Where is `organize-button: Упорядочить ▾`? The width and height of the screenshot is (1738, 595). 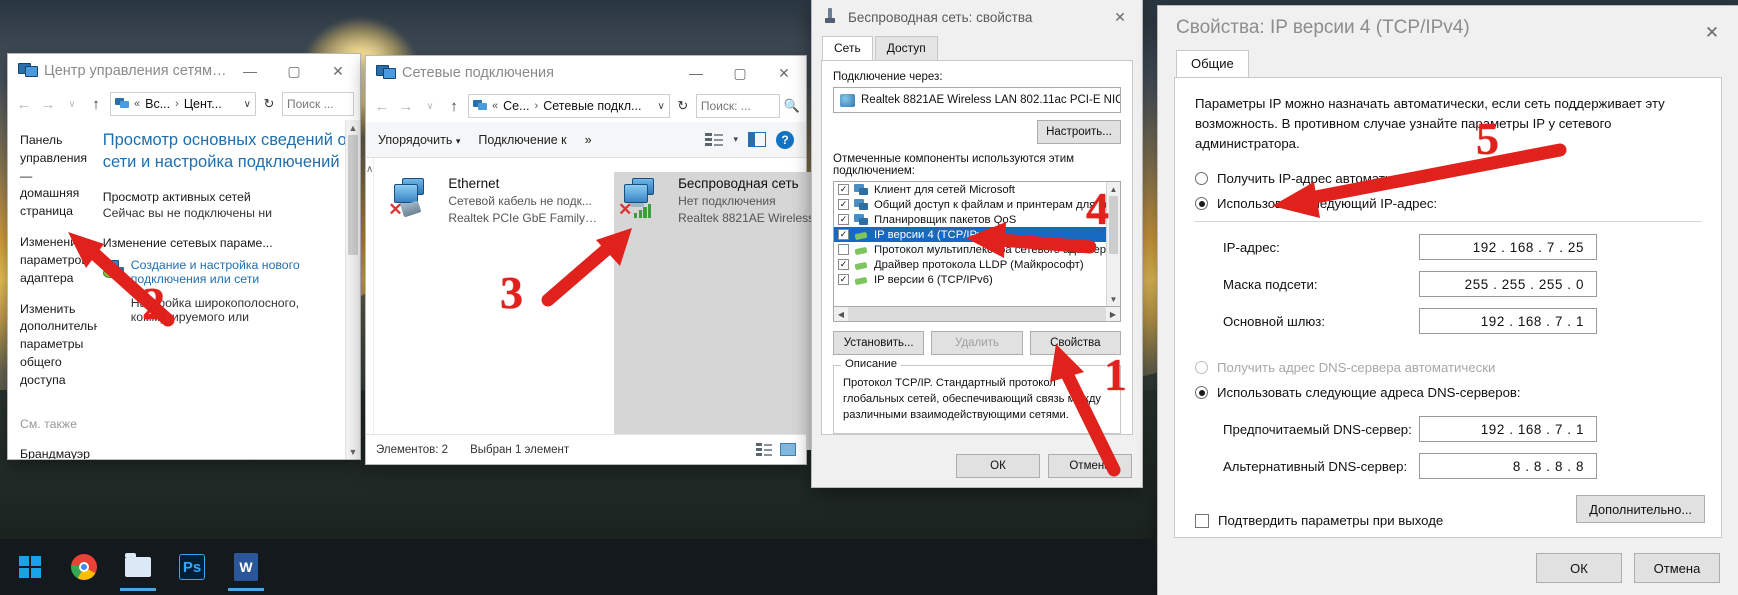 organize-button: Упорядочить ▾ is located at coordinates (419, 140).